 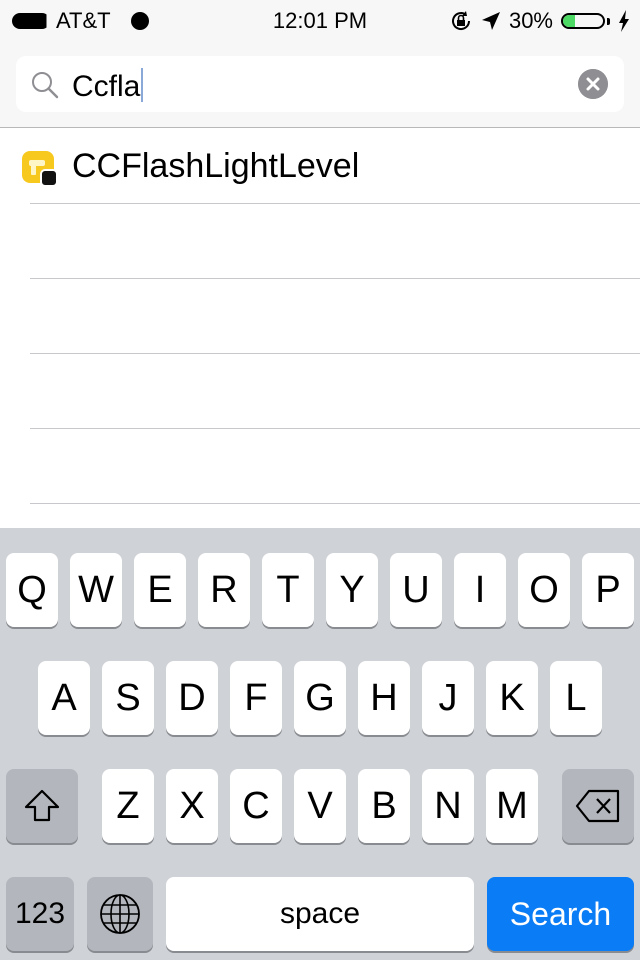 I want to click on space-key: space, so click(x=320, y=914).